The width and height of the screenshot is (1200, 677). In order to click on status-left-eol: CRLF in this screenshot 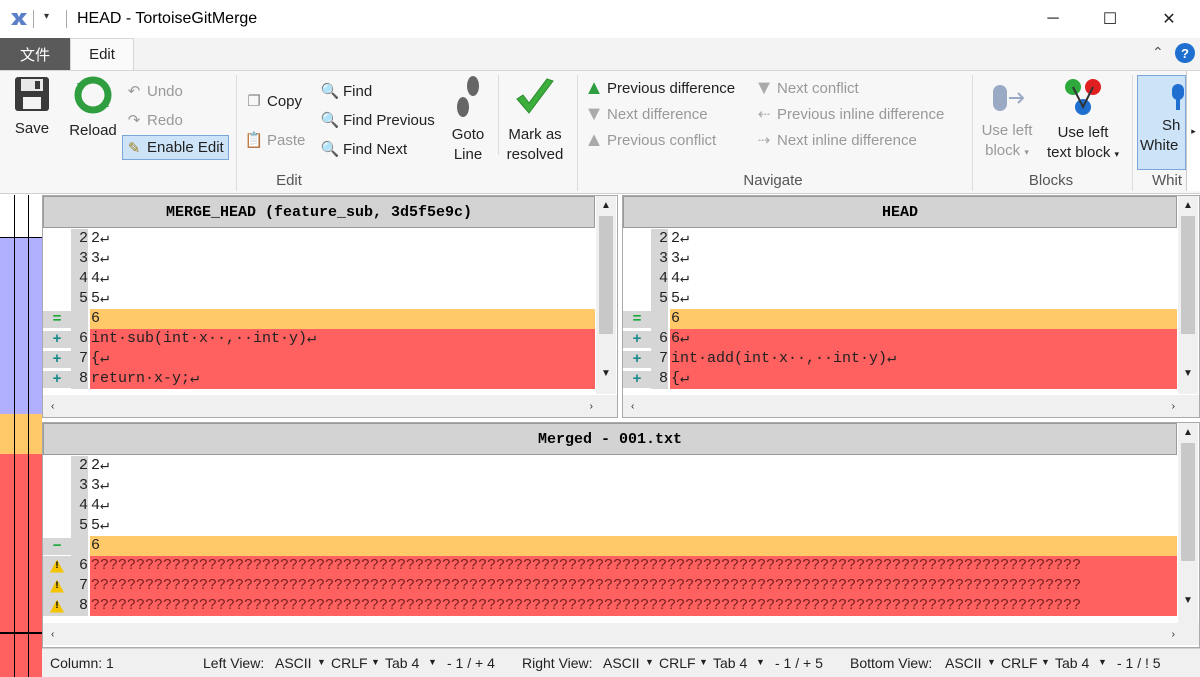, I will do `click(349, 663)`.